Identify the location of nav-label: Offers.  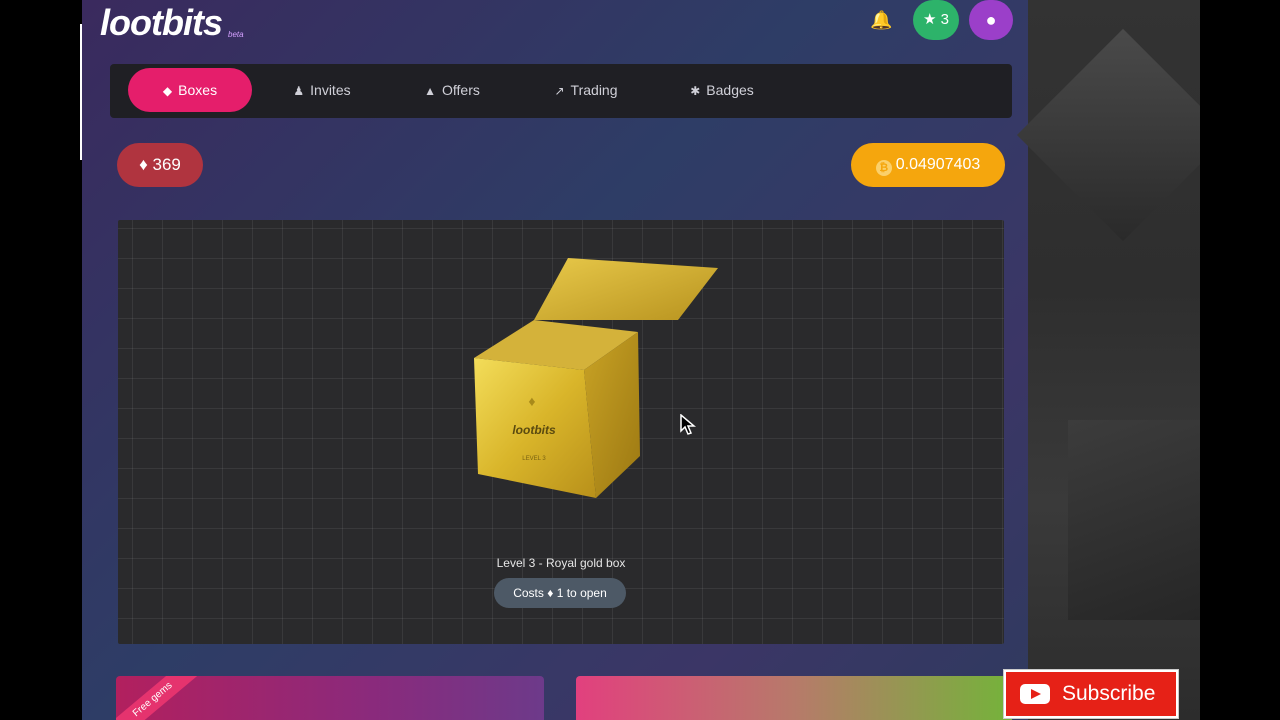
(461, 90).